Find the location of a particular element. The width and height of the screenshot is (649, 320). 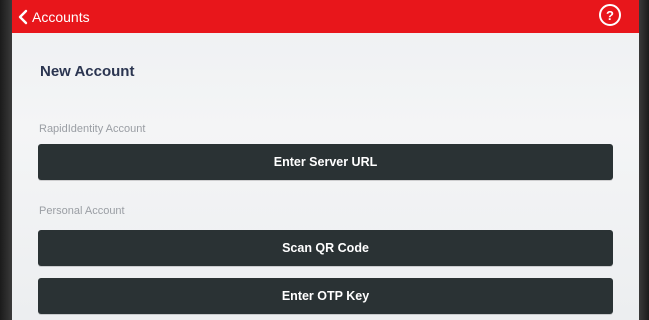

back-button-label: Accounts is located at coordinates (61, 16).